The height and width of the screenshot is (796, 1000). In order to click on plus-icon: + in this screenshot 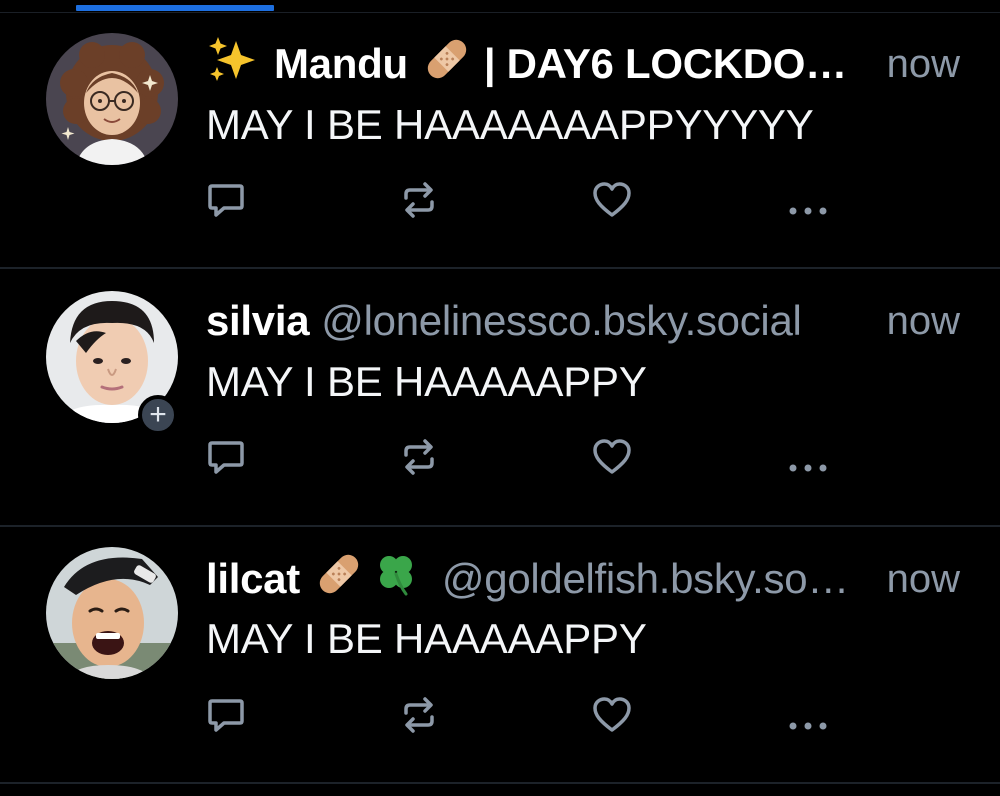, I will do `click(158, 414)`.